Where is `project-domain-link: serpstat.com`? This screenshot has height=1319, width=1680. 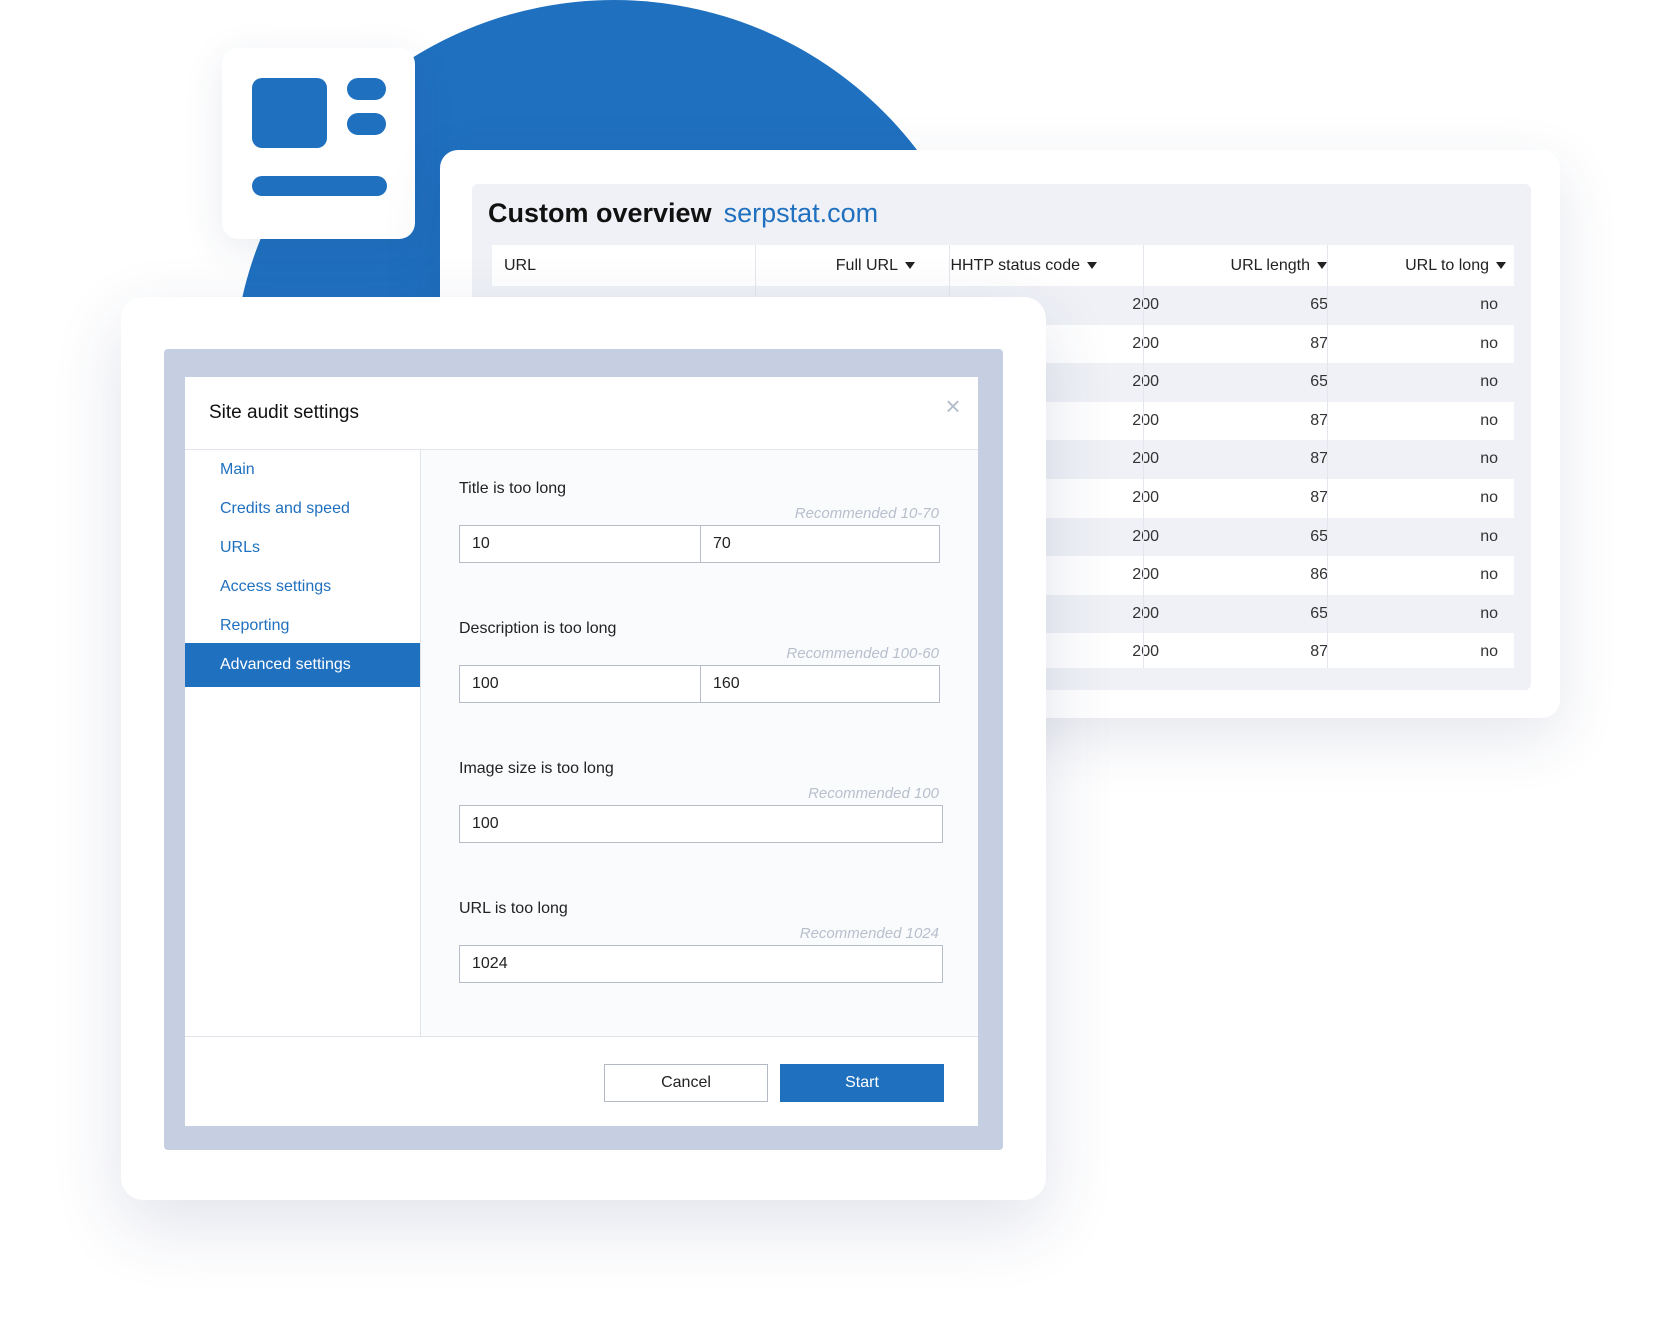
project-domain-link: serpstat.com is located at coordinates (801, 213).